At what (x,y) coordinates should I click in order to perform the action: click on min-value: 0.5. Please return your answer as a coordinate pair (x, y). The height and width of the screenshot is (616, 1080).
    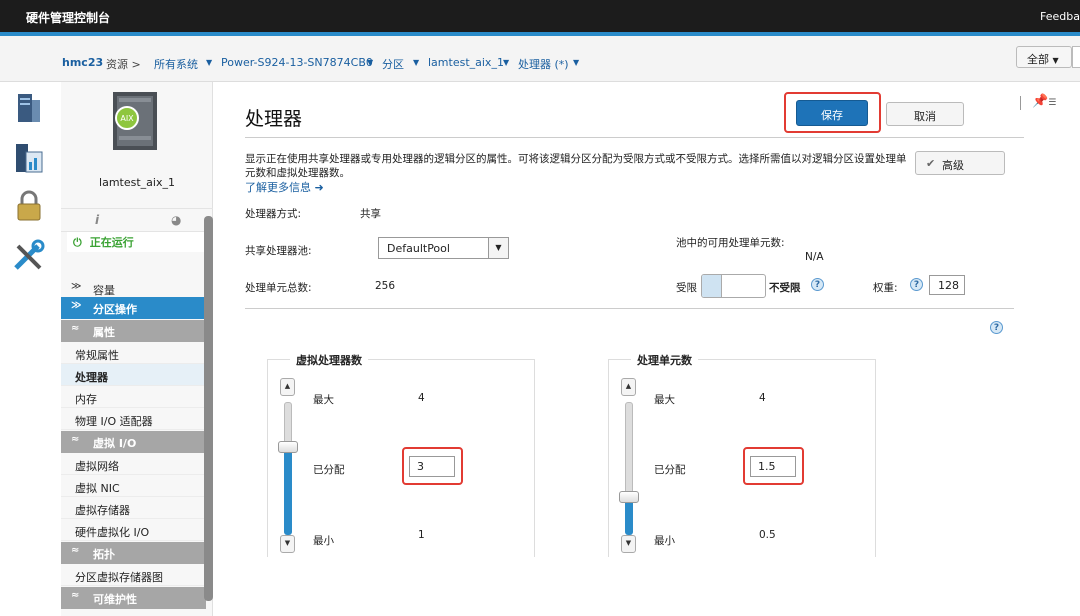
    Looking at the image, I should click on (767, 535).